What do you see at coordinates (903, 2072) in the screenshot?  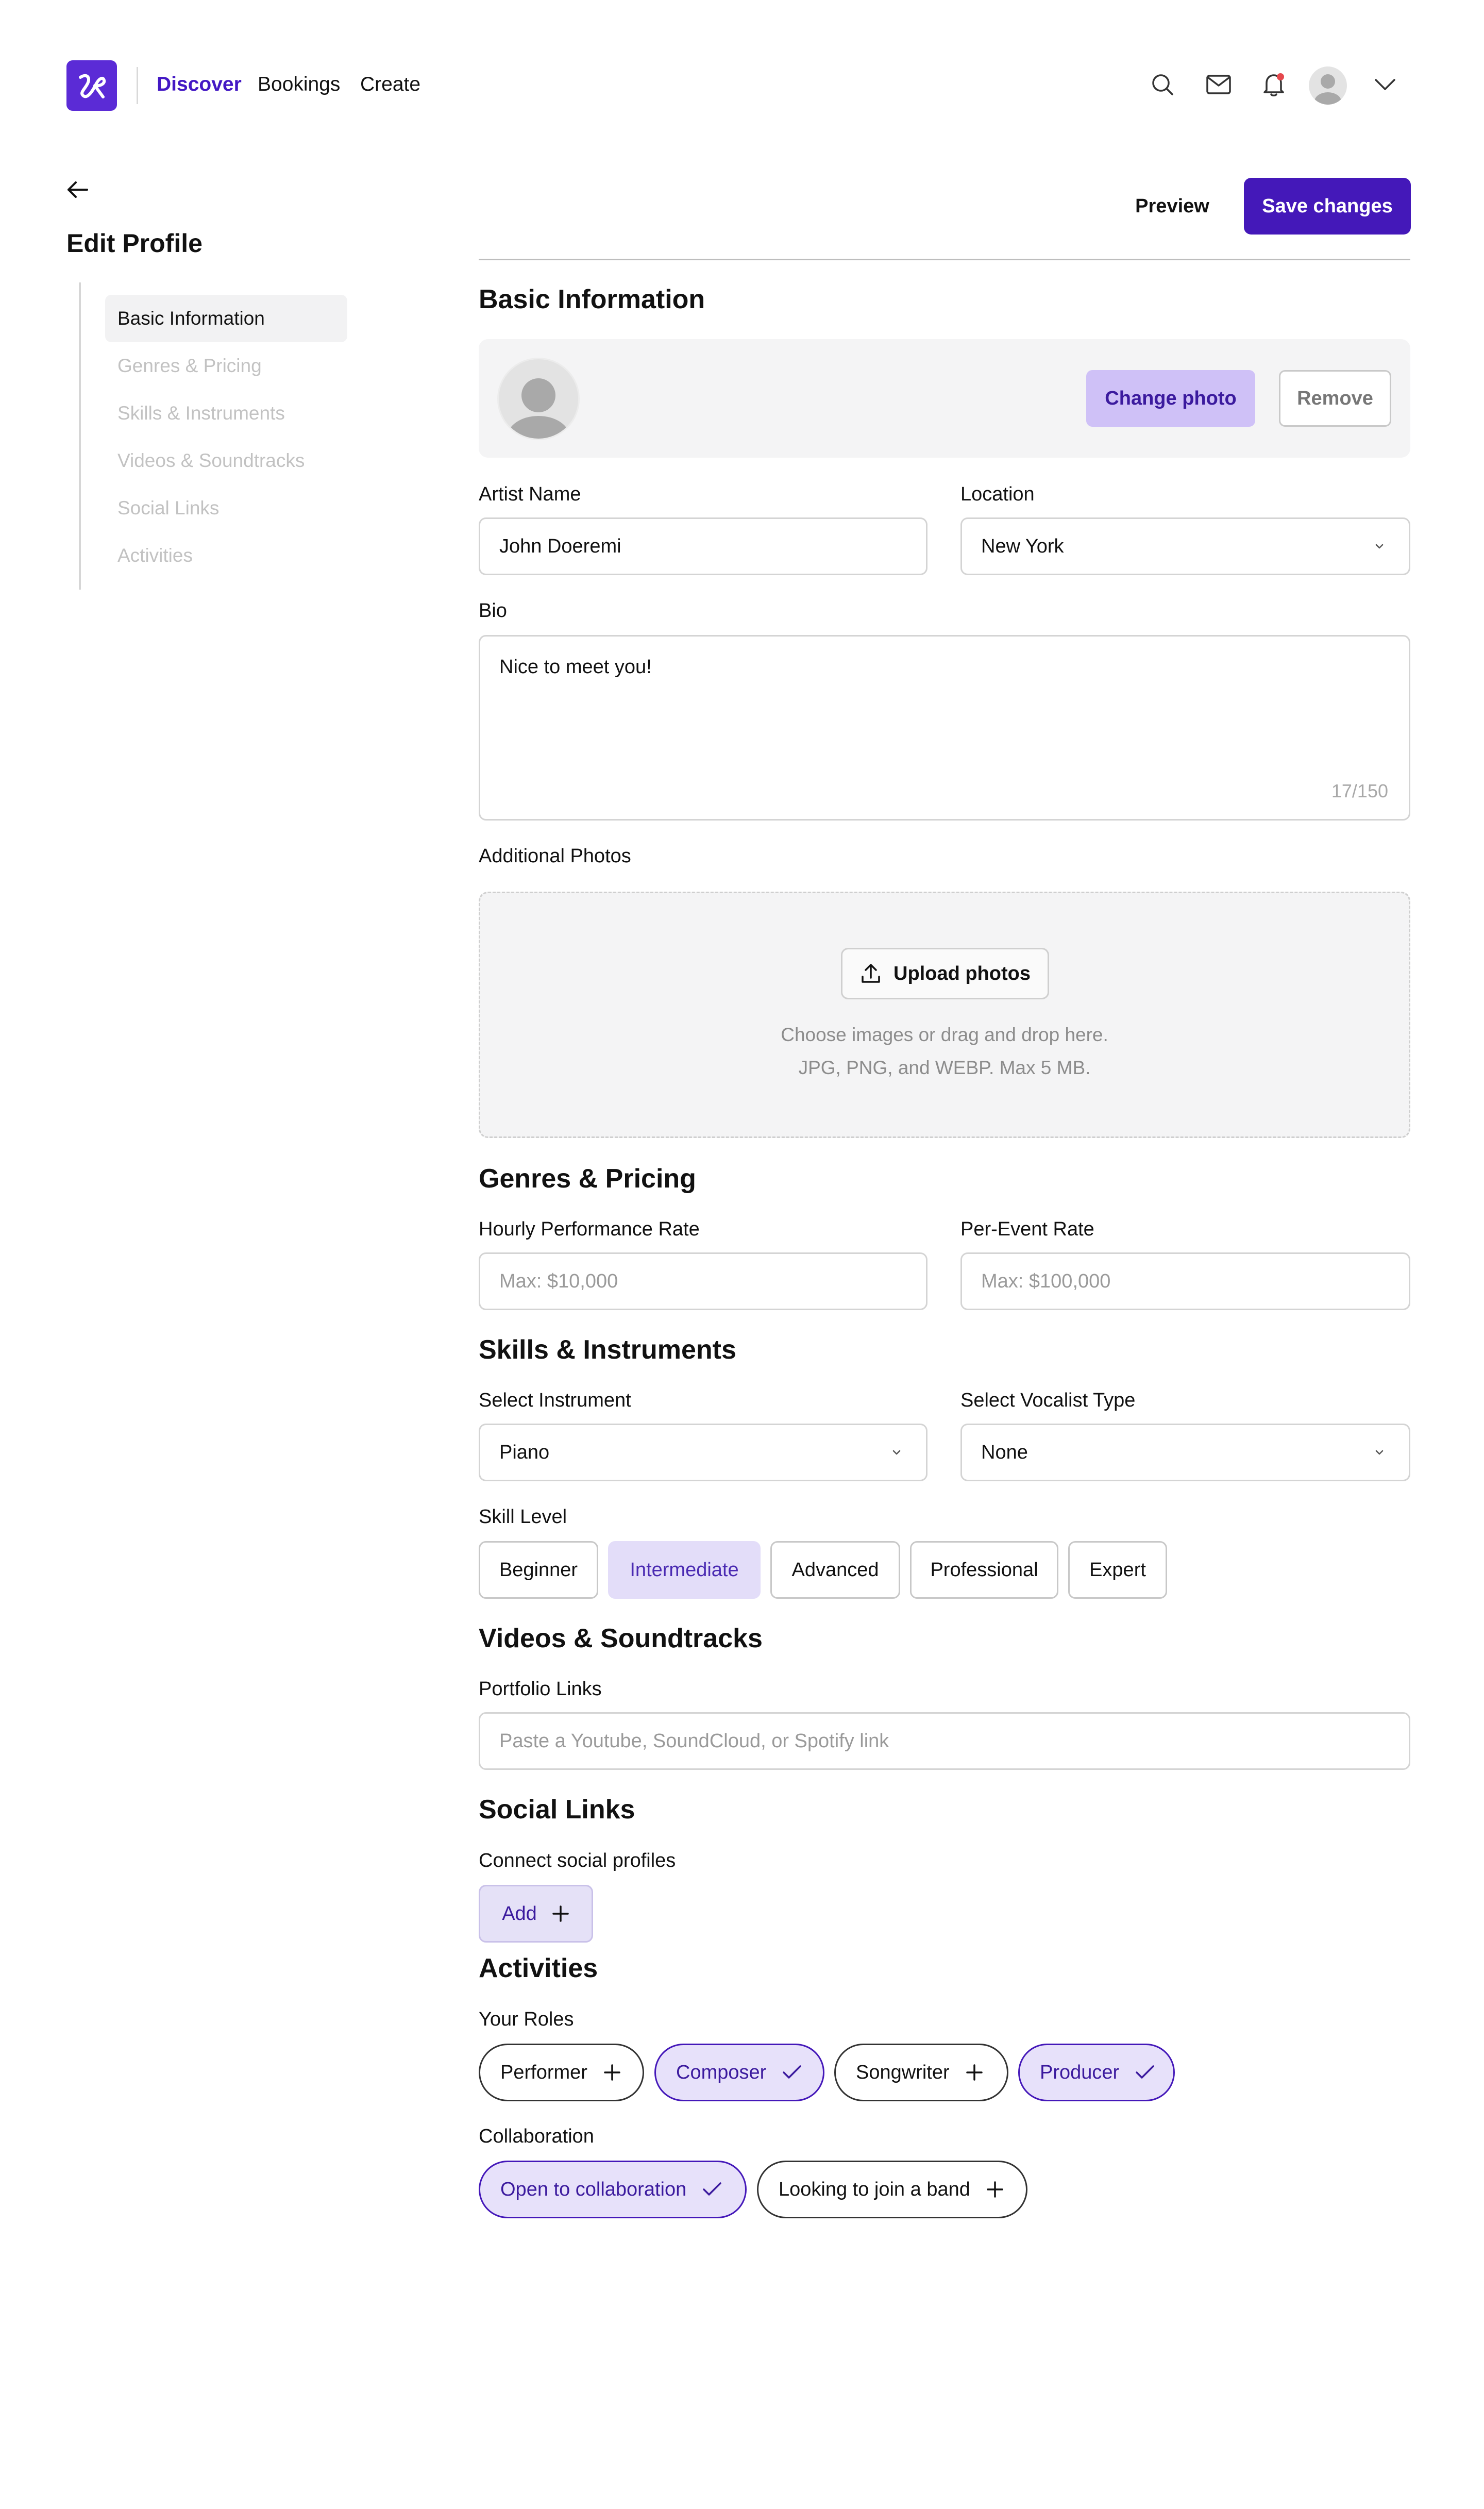 I see `role-songwriter-label: Songwriter` at bounding box center [903, 2072].